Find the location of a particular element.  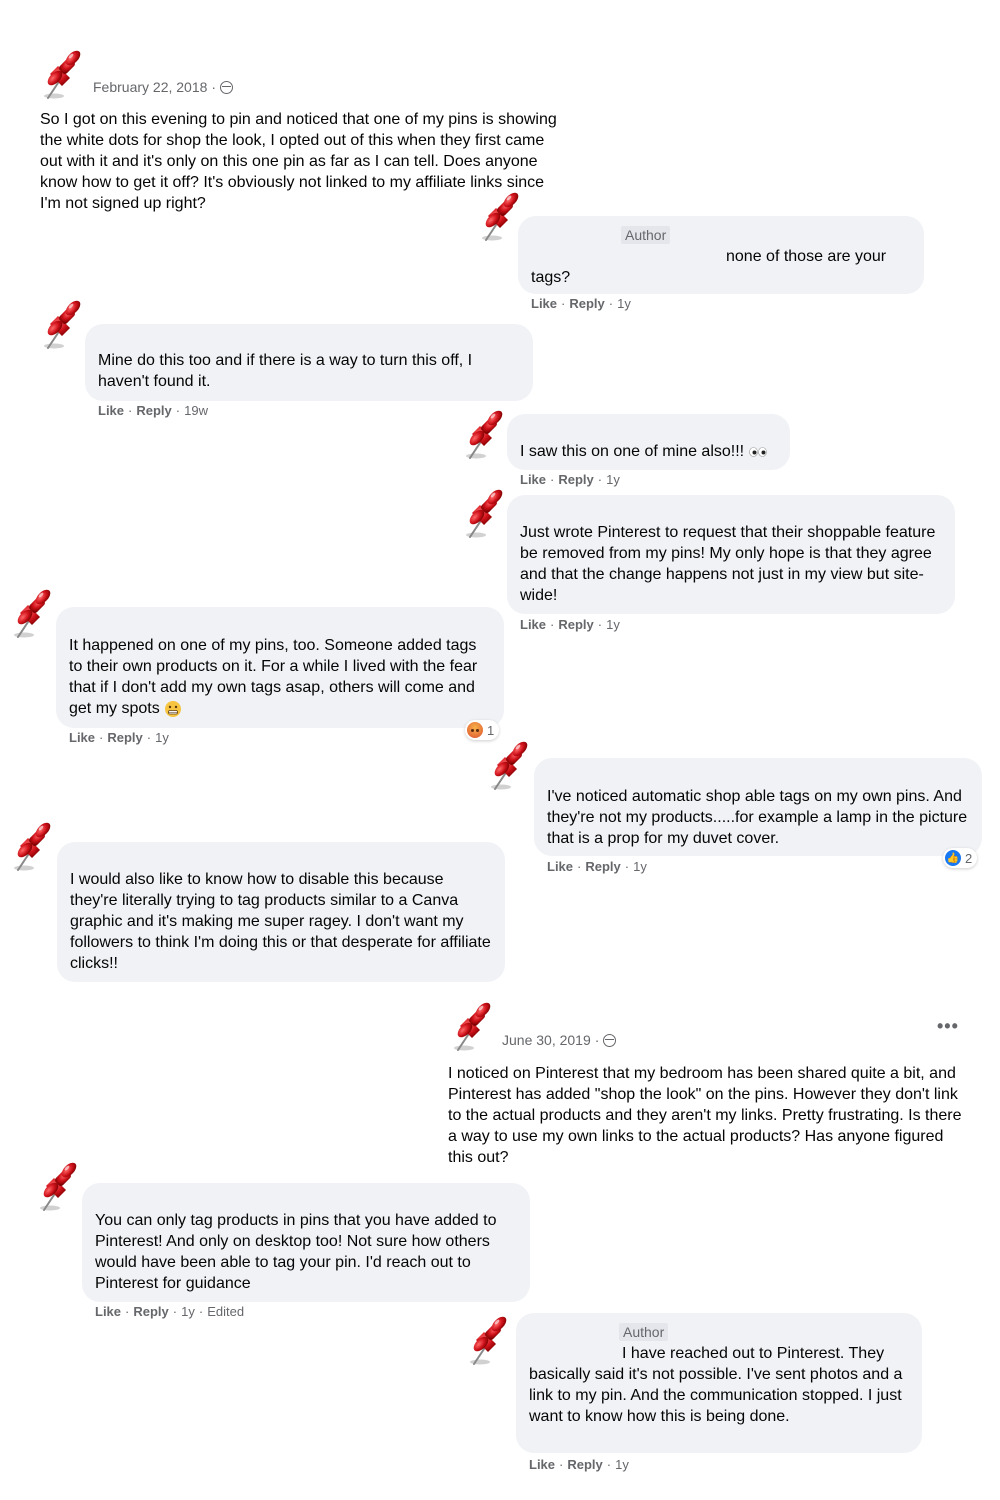

post-date: June 30, 2019 is located at coordinates (546, 1040).